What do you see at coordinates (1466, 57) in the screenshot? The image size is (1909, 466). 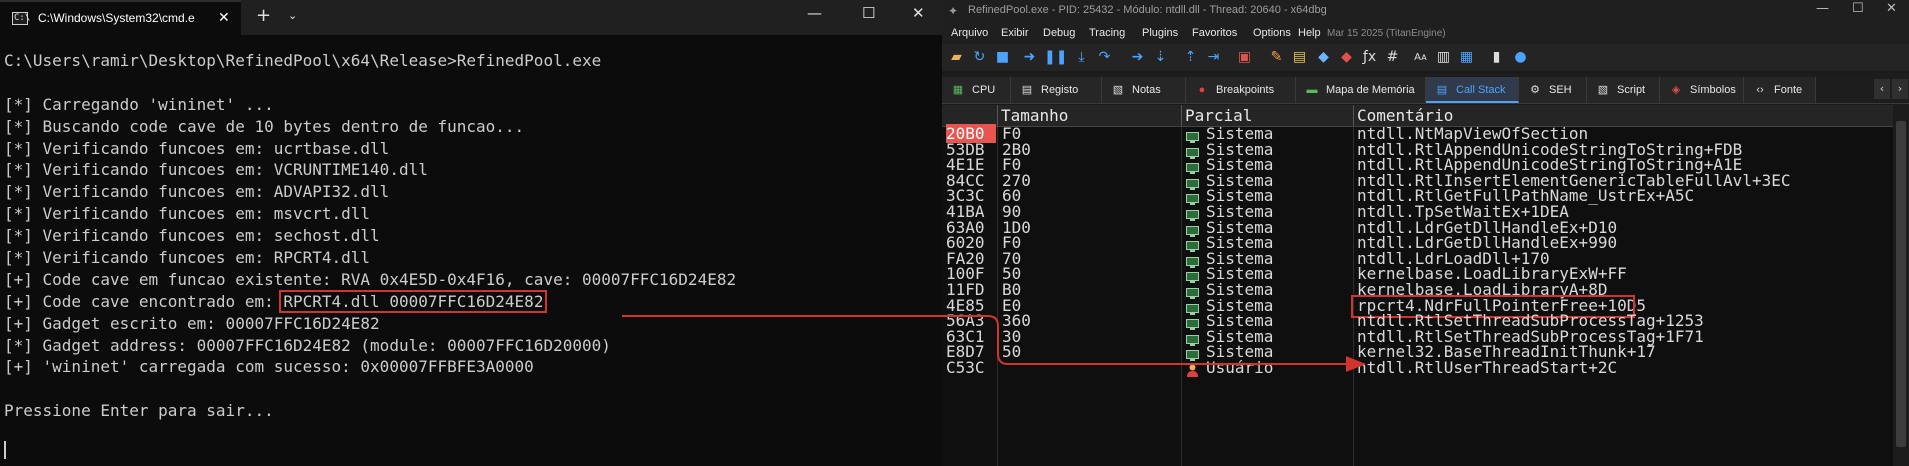 I see `search-icon: ▦` at bounding box center [1466, 57].